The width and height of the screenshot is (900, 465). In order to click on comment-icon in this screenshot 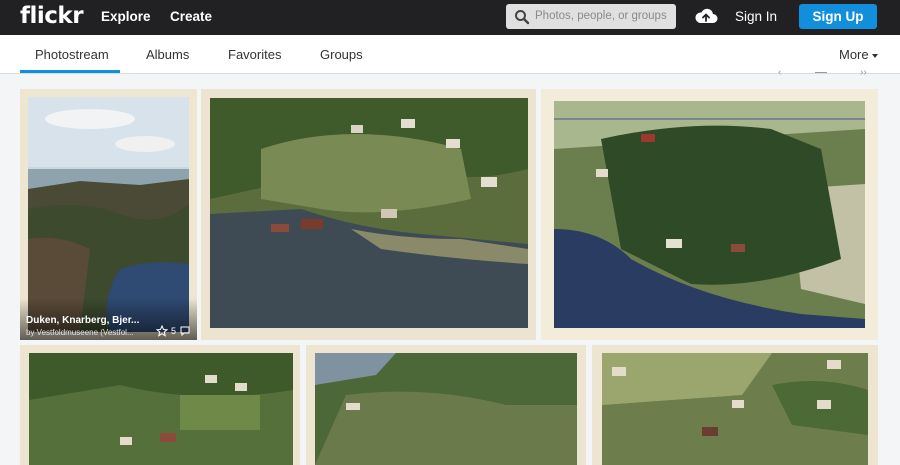, I will do `click(185, 331)`.